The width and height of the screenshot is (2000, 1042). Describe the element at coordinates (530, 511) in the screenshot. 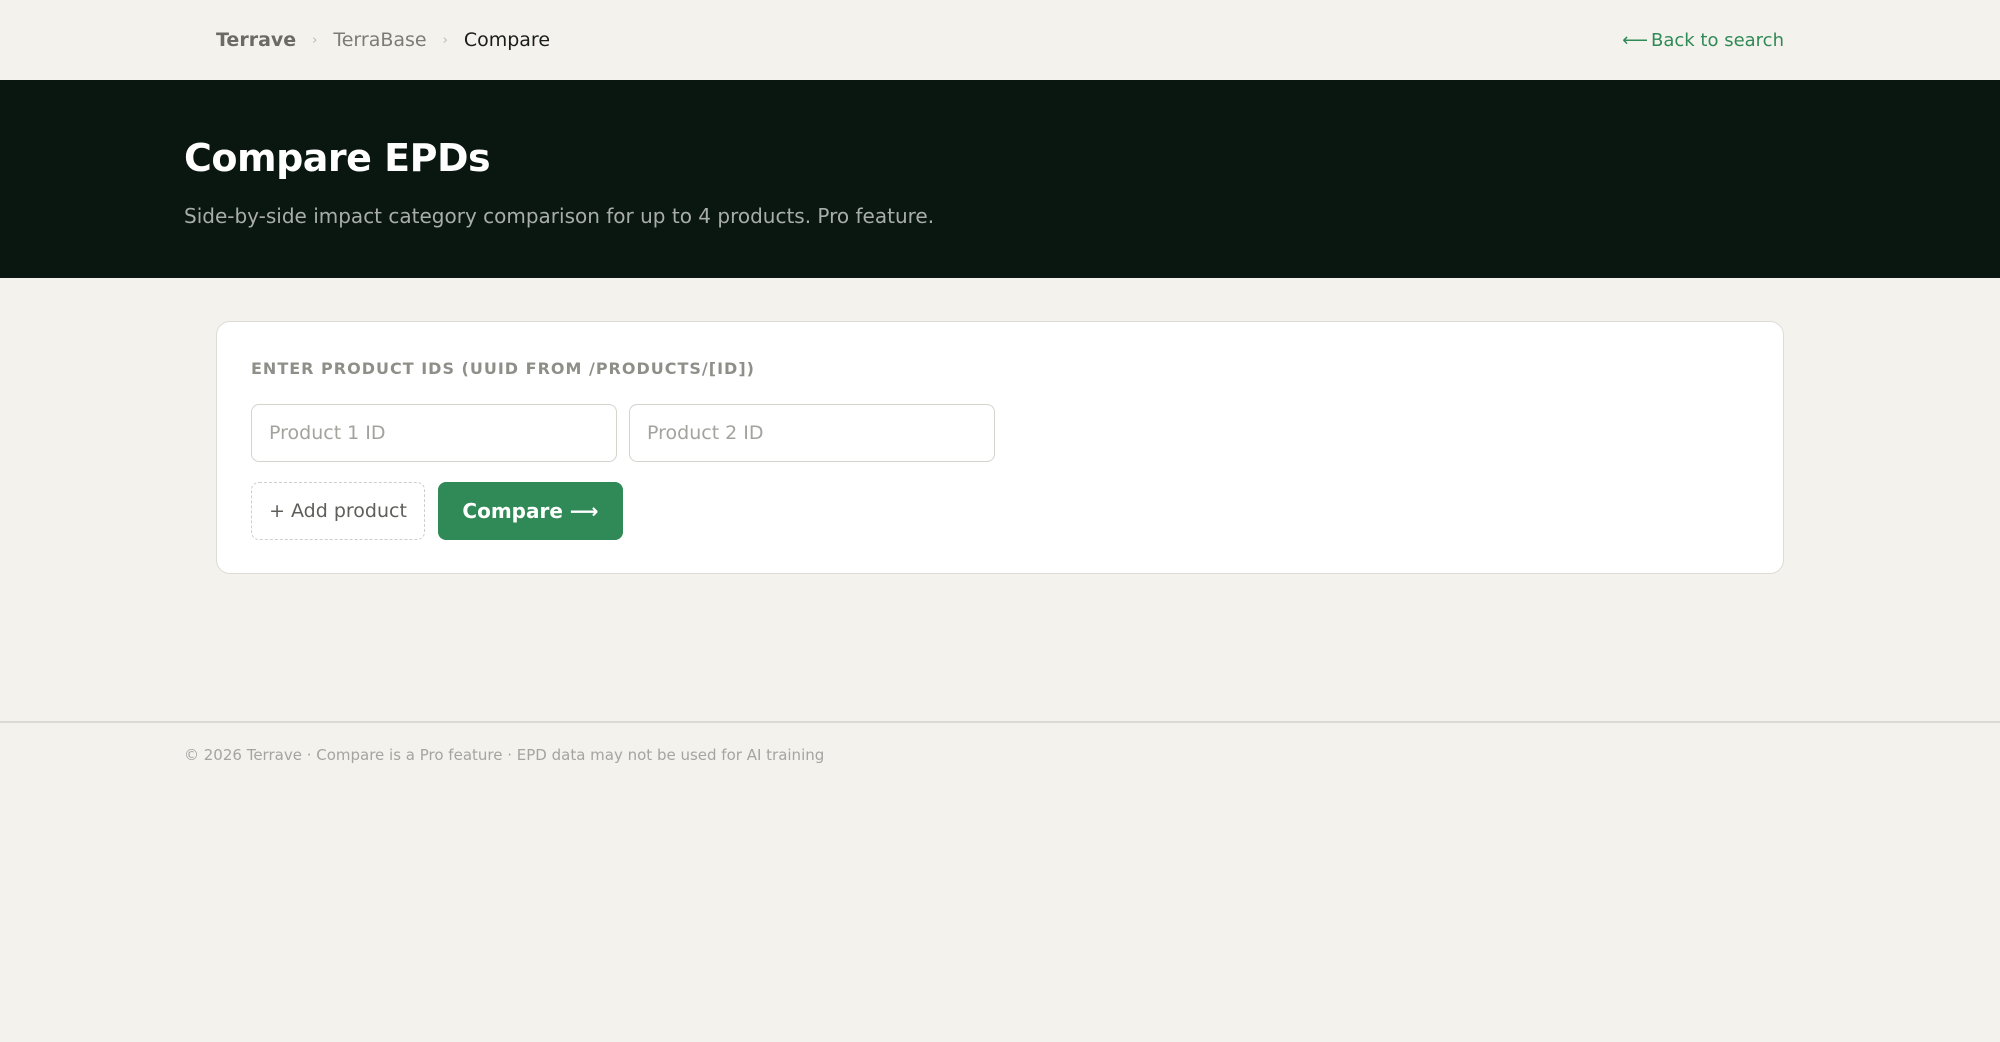

I see `compare-button: Compare ⟶` at that location.